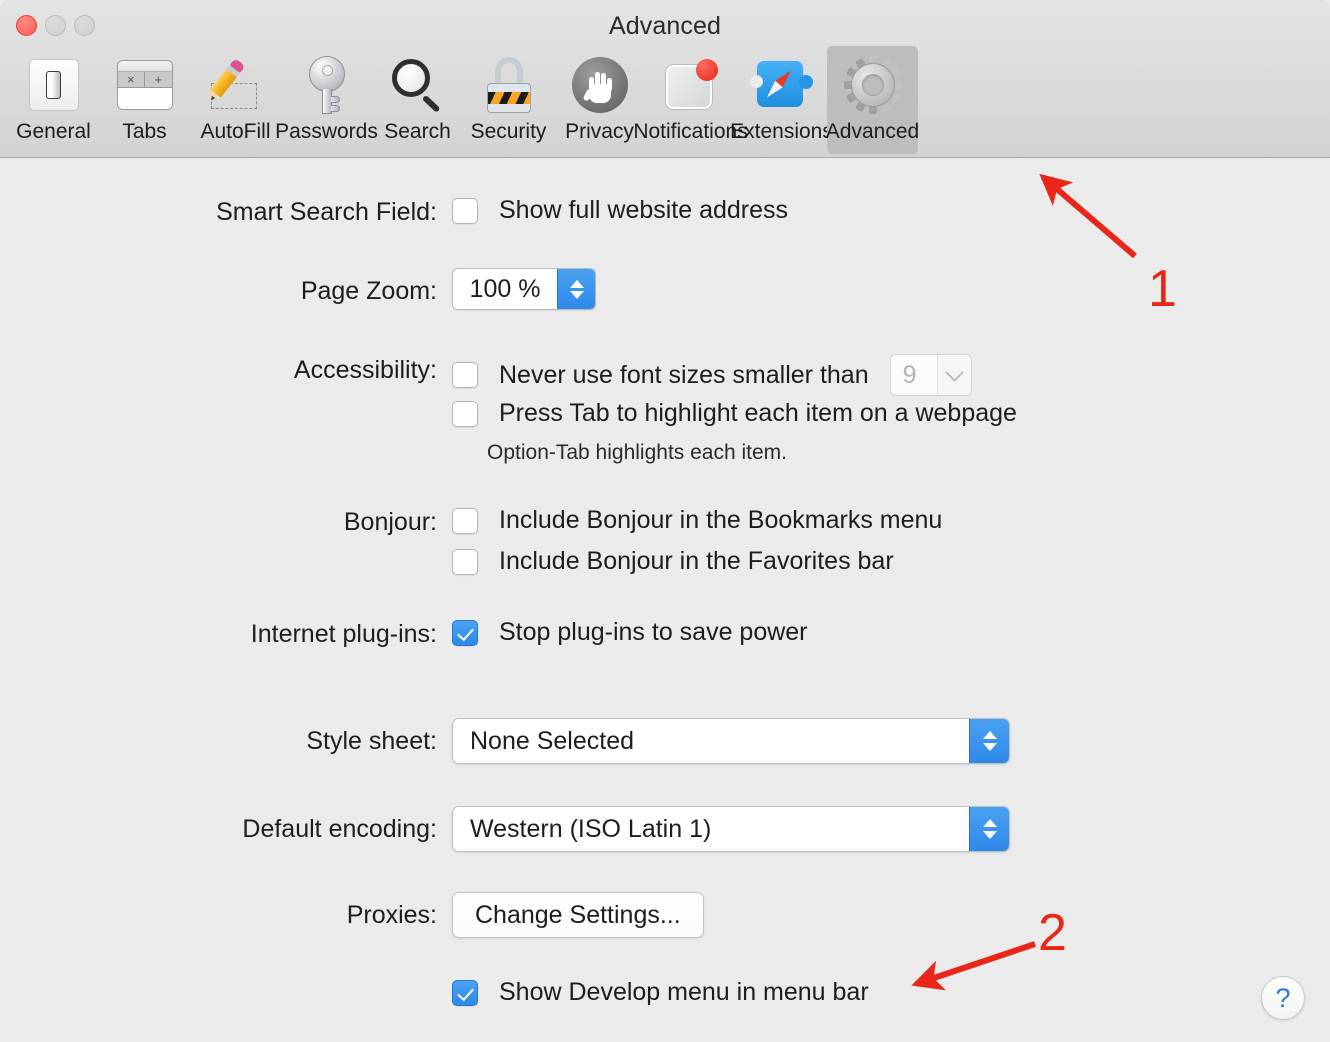 Image resolution: width=1330 pixels, height=1042 pixels. I want to click on question-mark-icon: ?, so click(1283, 997).